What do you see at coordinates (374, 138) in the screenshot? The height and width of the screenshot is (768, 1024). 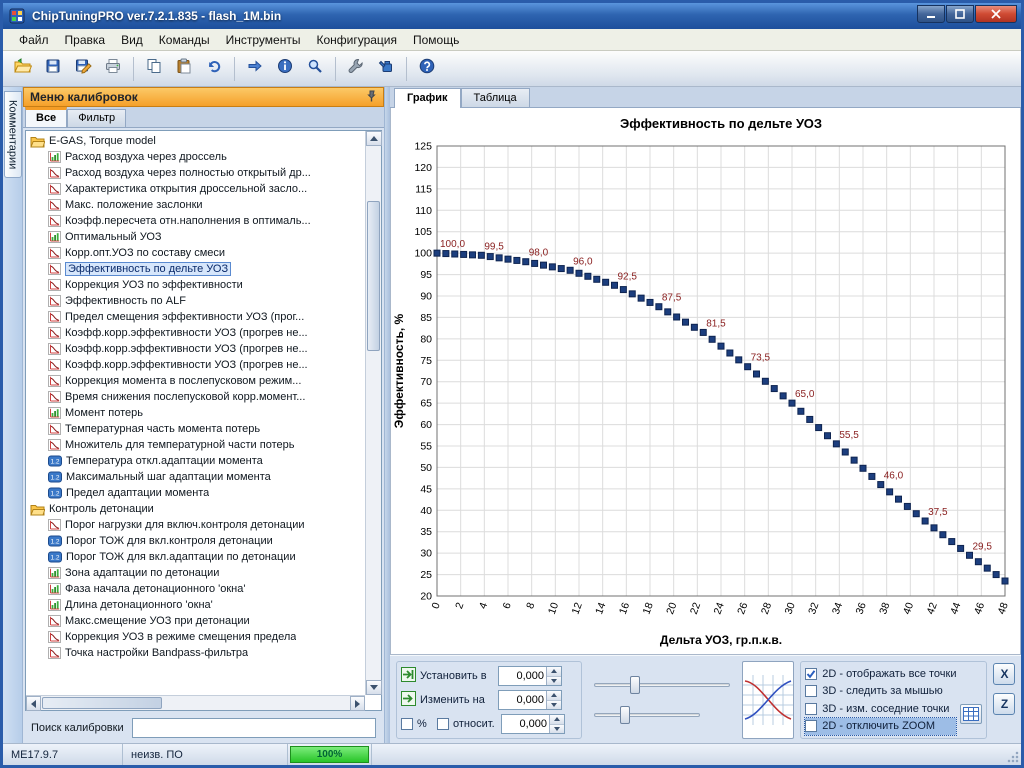 I see `scroll-up-button` at bounding box center [374, 138].